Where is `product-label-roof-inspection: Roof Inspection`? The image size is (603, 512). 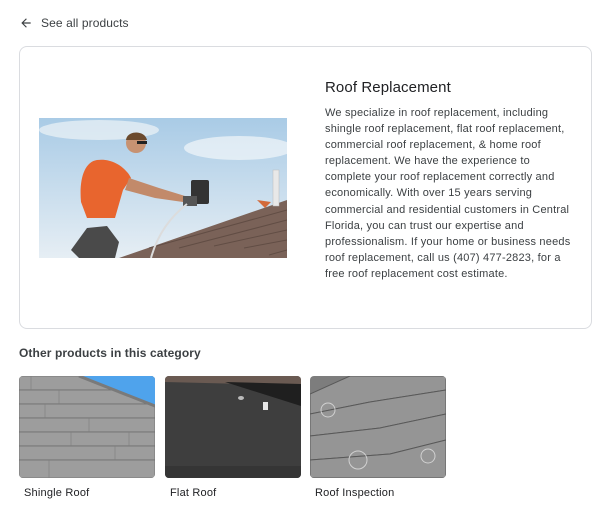
product-label-roof-inspection: Roof Inspection is located at coordinates (355, 493).